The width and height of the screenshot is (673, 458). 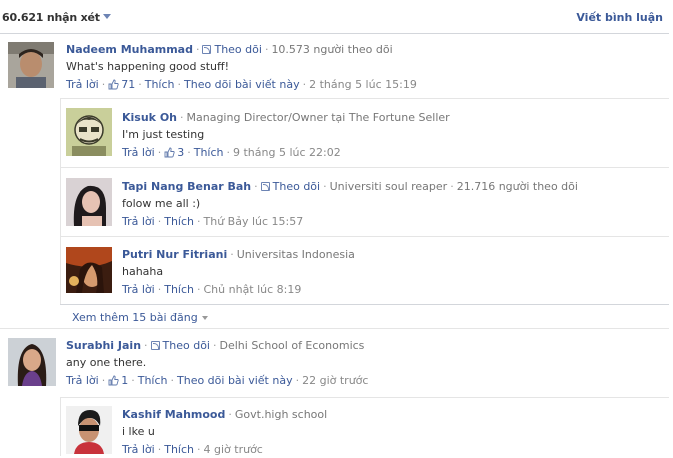 What do you see at coordinates (335, 380) in the screenshot?
I see `timestamp: 22 giờ trước` at bounding box center [335, 380].